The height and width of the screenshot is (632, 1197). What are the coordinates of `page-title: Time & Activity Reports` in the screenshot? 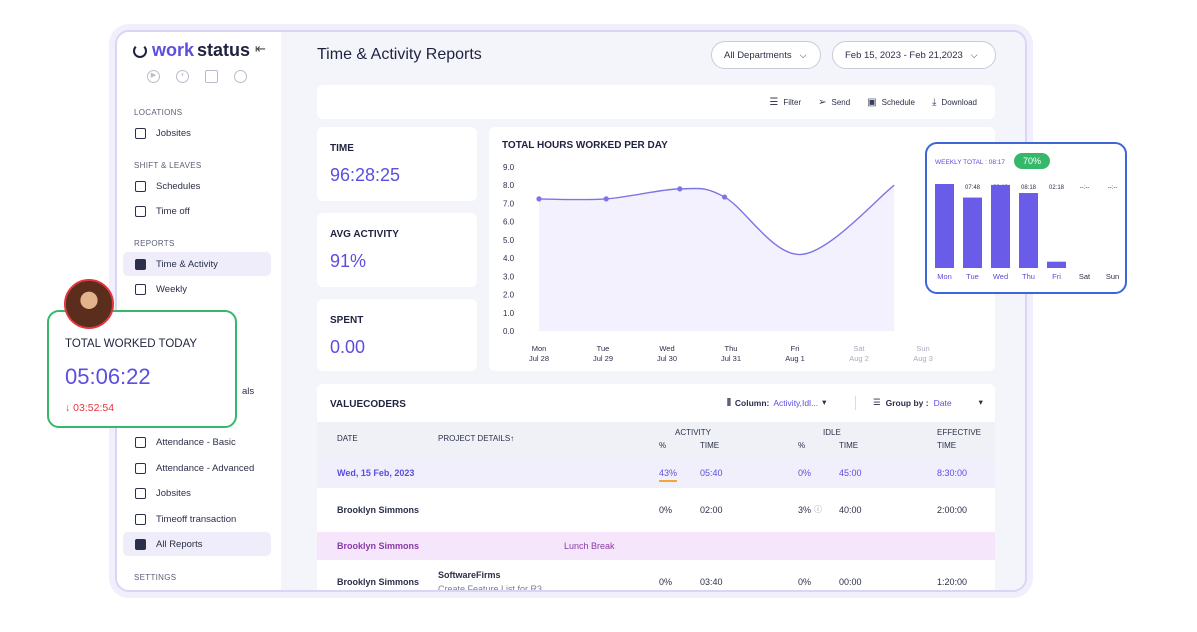 It's located at (399, 54).